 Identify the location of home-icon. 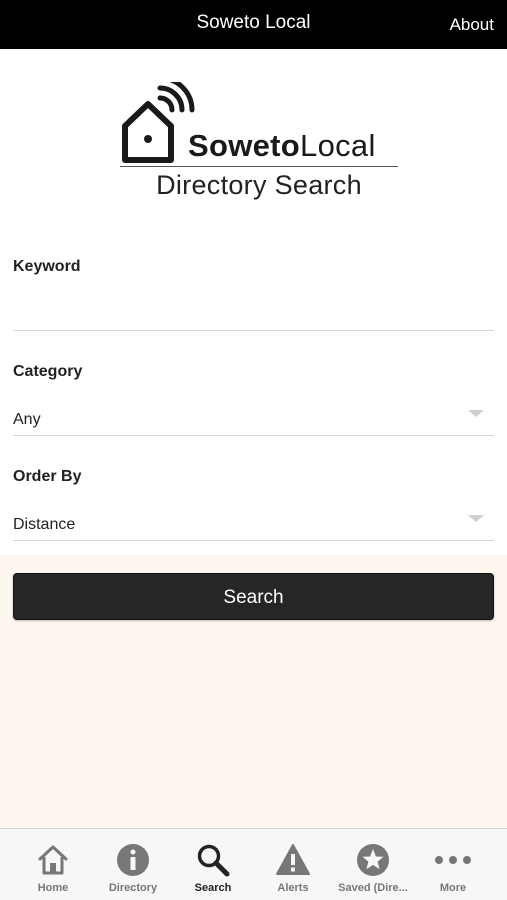
(53, 860).